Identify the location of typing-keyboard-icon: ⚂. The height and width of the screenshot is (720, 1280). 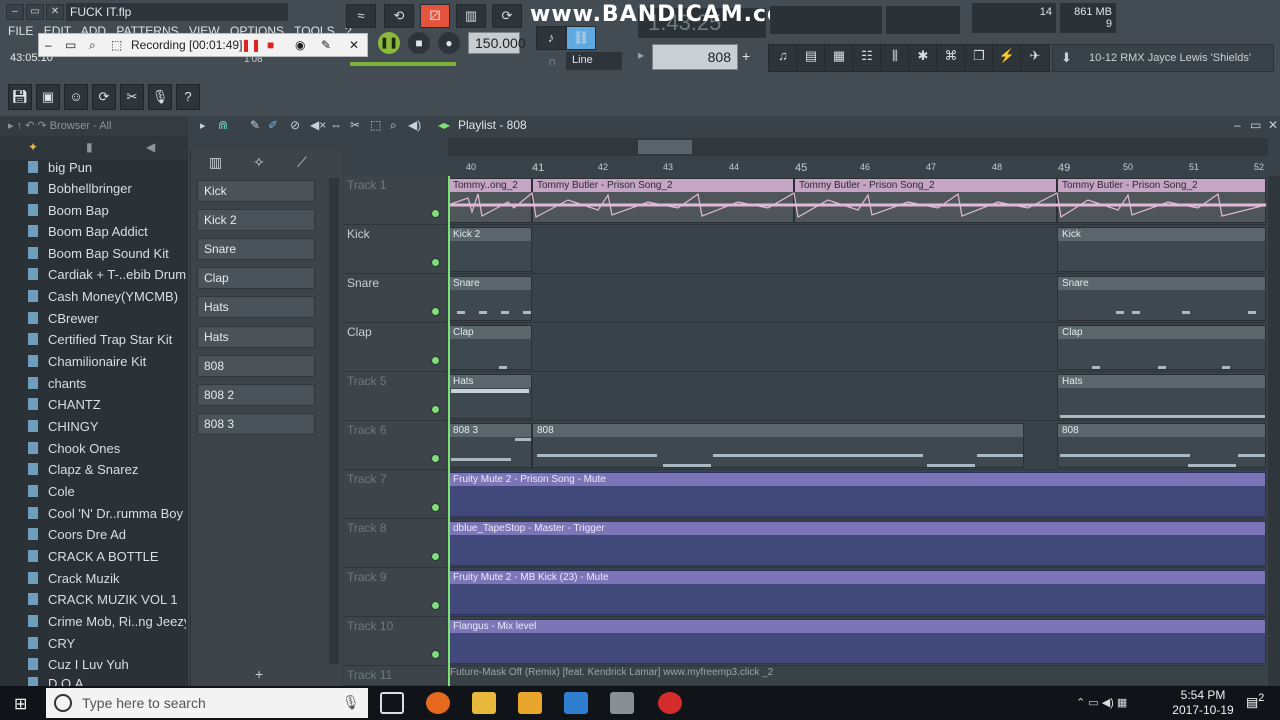
(435, 16).